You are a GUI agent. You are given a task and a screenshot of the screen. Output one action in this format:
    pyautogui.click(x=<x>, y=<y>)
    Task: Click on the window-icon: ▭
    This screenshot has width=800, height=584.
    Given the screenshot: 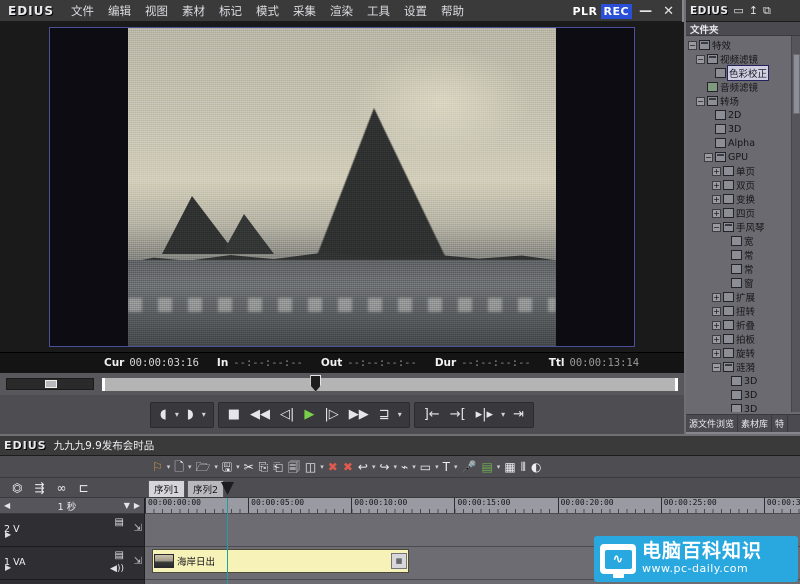 What is the action you would take?
    pyautogui.click(x=738, y=10)
    